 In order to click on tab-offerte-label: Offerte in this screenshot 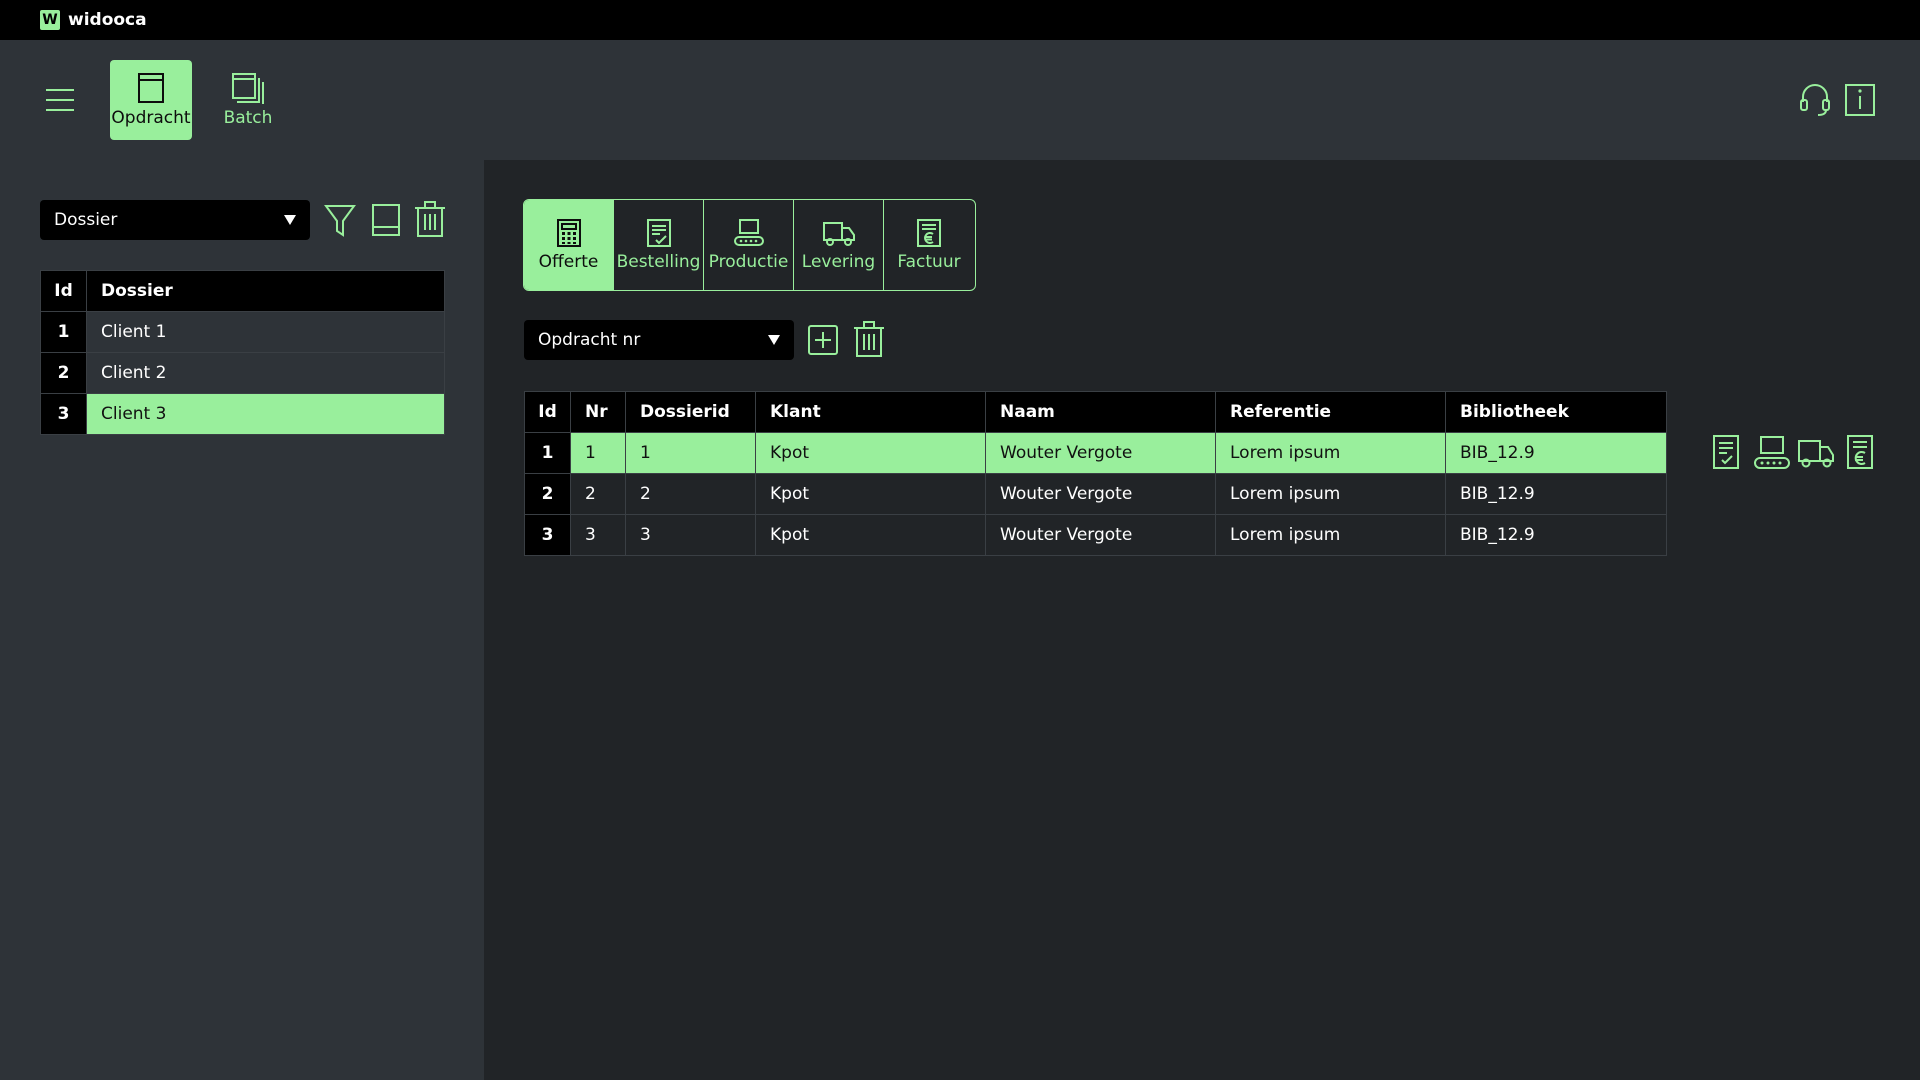, I will do `click(568, 262)`.